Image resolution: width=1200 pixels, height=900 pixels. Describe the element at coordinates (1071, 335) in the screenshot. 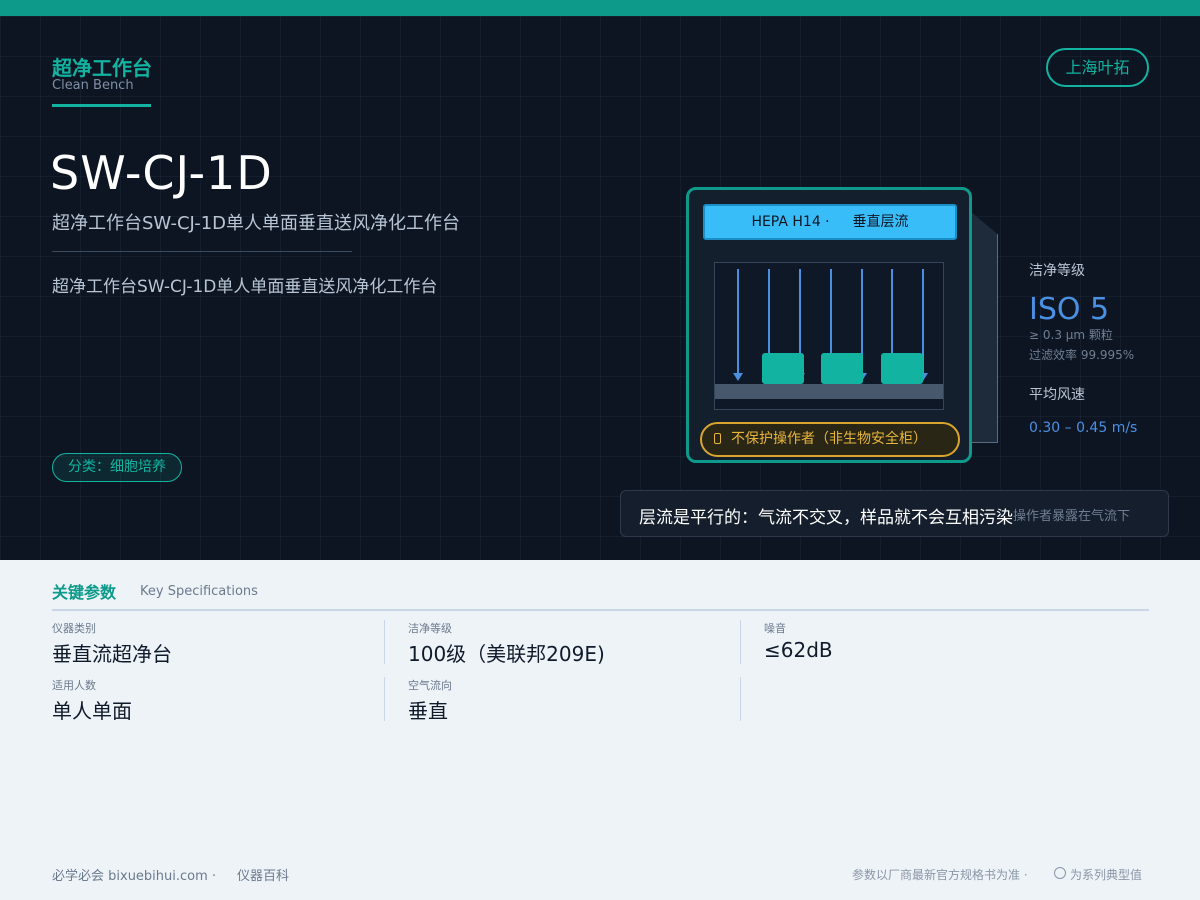

I see `particle-note: ≥ 0.3 μm 颗粒` at that location.